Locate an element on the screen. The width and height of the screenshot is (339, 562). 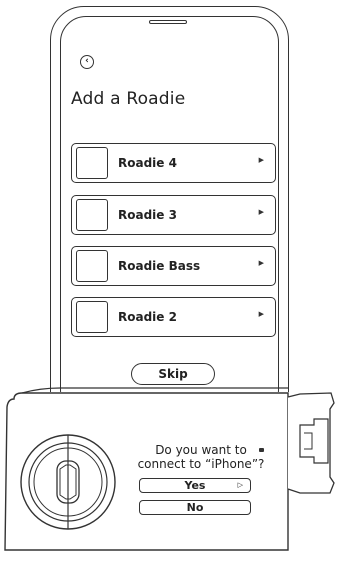
connector-slot is located at coordinates (314, 441).